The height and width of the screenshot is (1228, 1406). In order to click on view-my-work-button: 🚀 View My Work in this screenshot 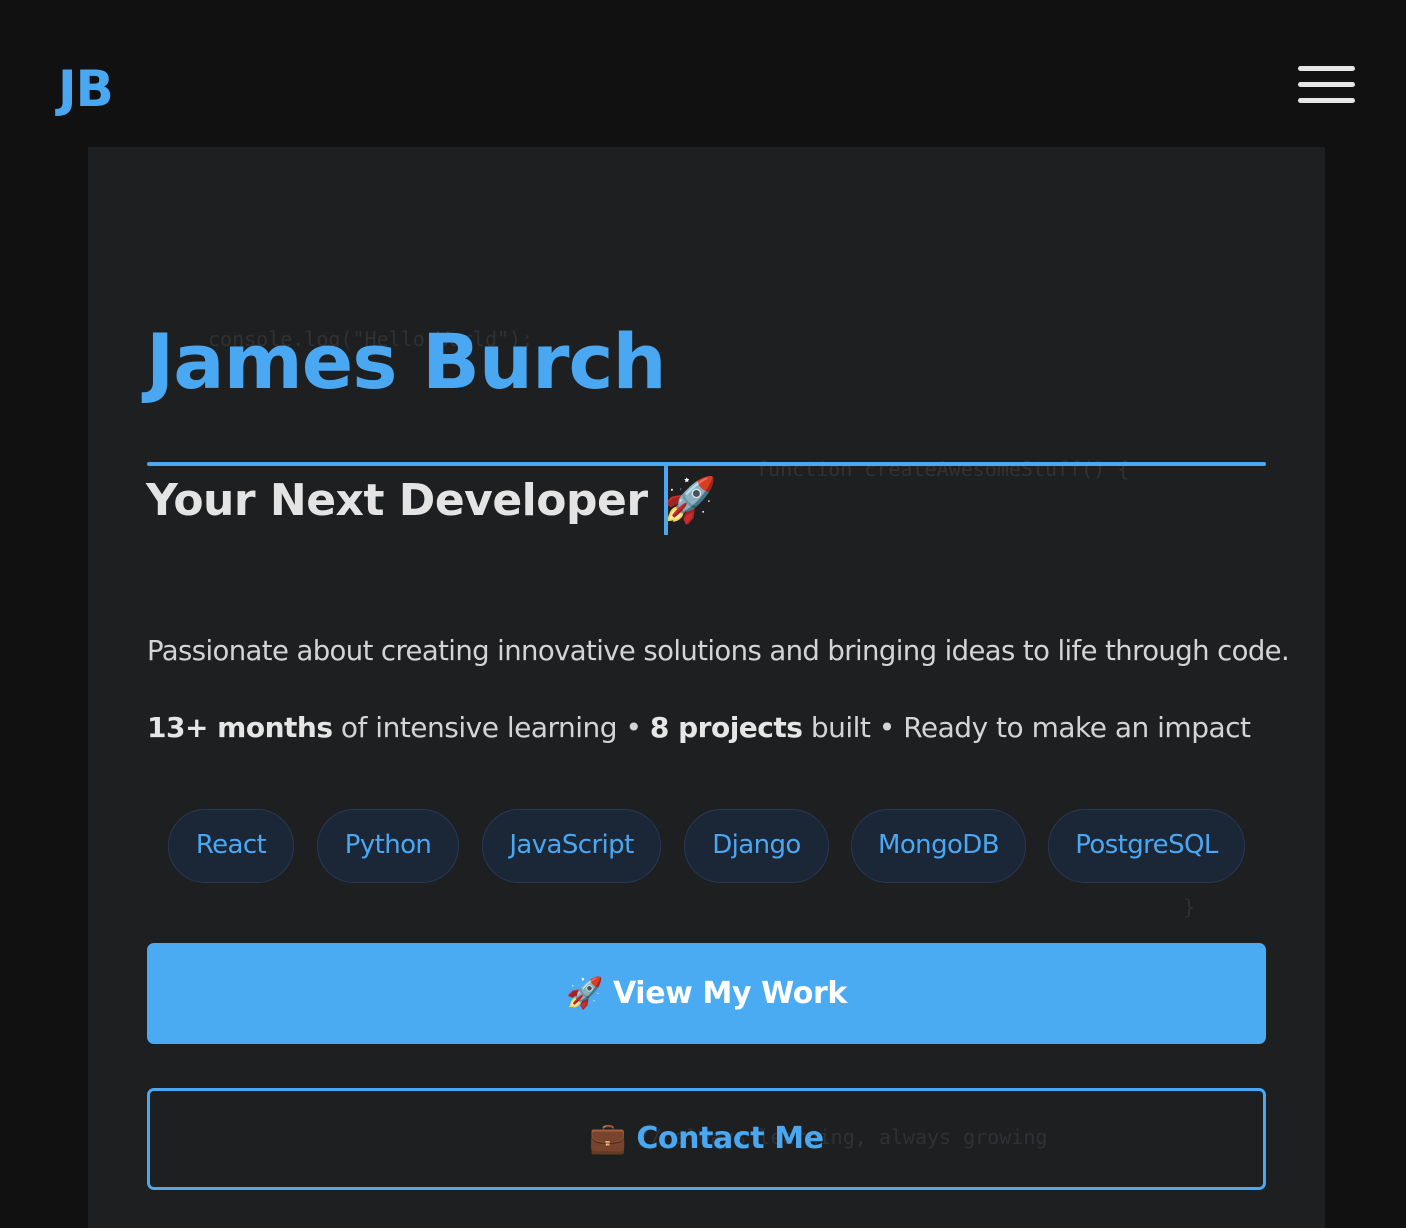, I will do `click(706, 993)`.